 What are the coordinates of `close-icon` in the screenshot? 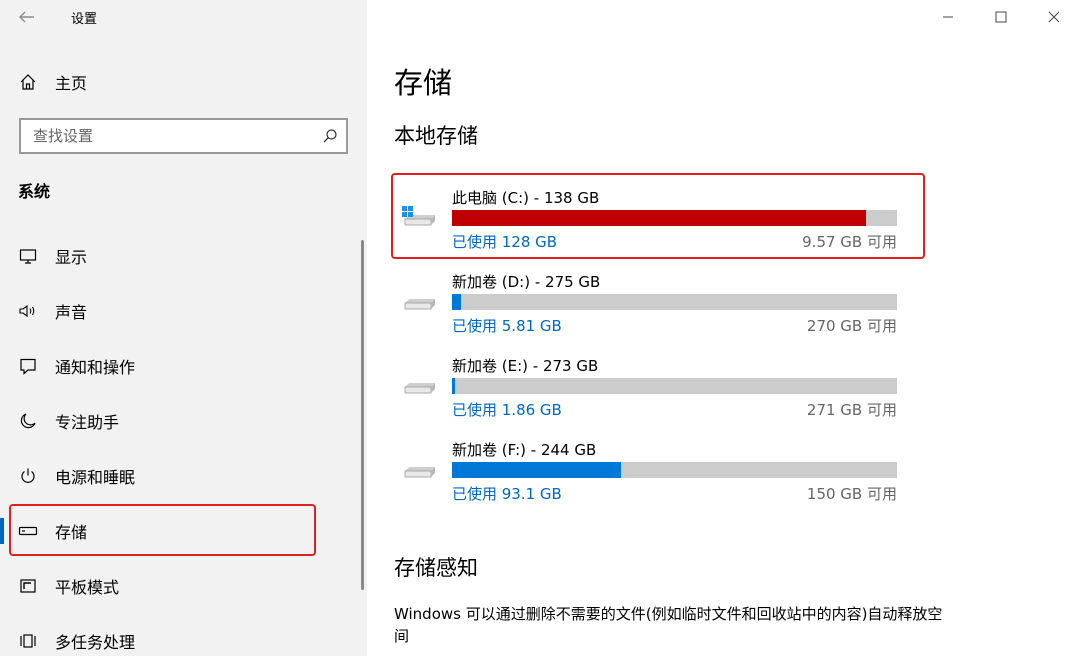 It's located at (1053, 17).